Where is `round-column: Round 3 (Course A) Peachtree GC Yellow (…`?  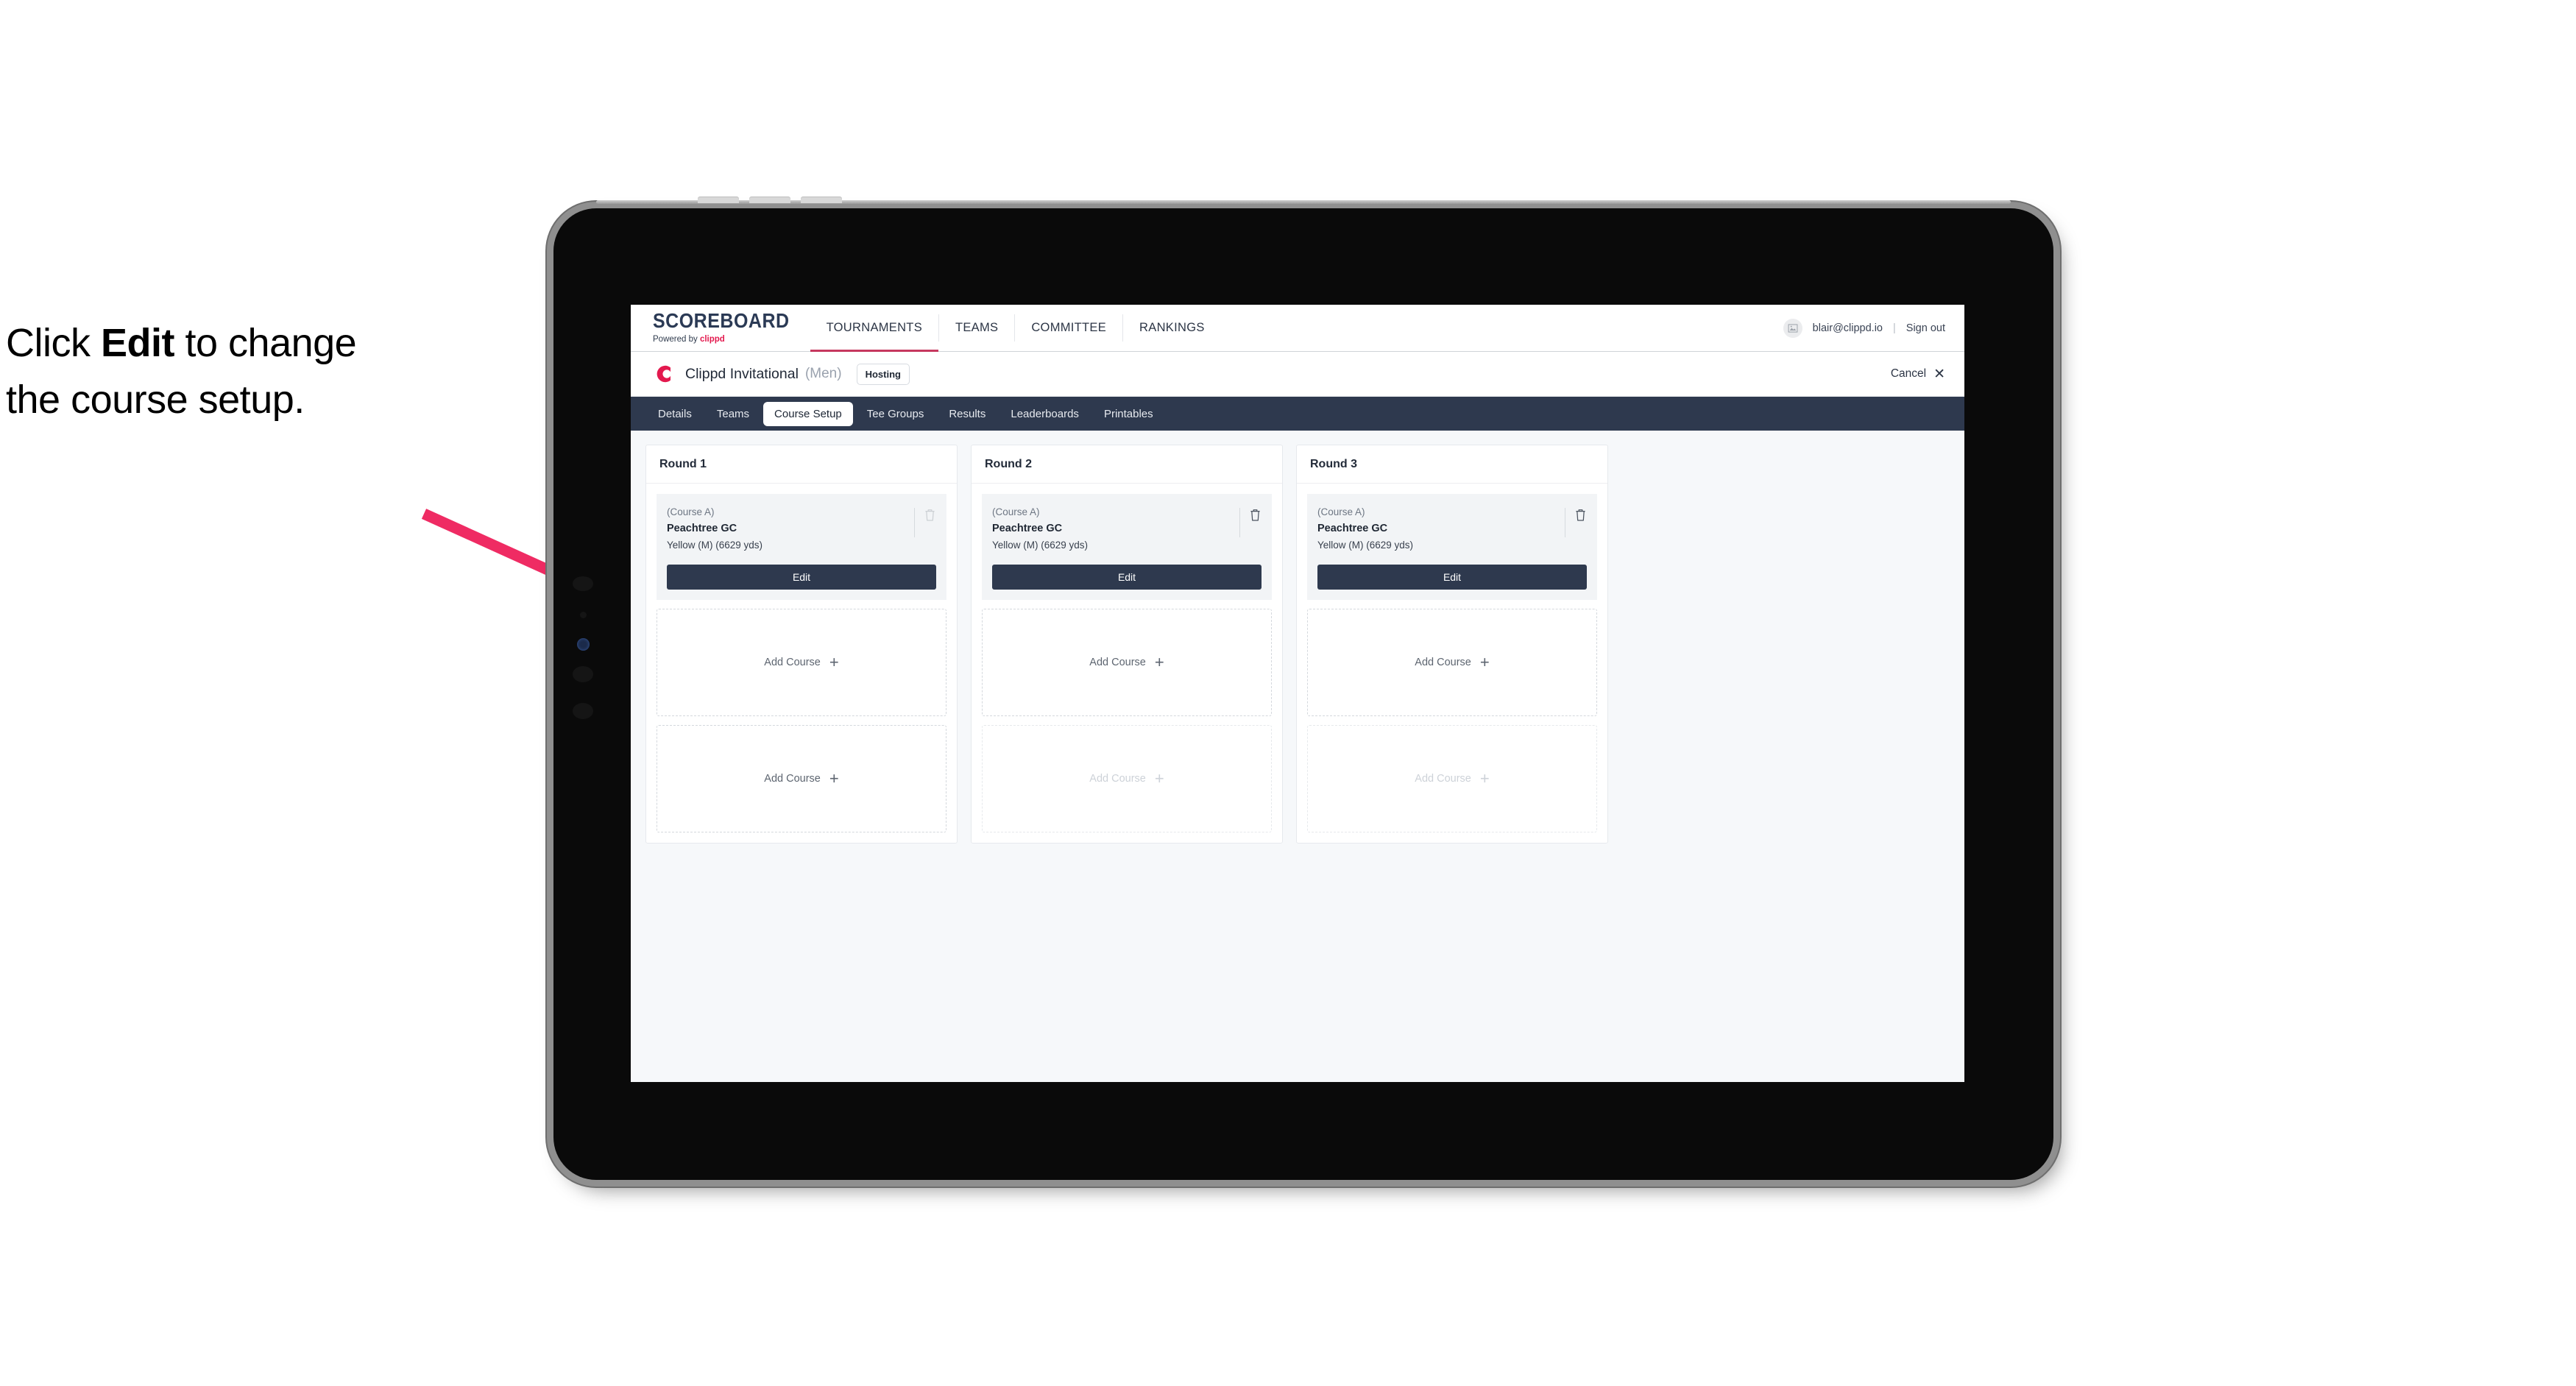 round-column: Round 3 (Course A) Peachtree GC Yellow (… is located at coordinates (1452, 644).